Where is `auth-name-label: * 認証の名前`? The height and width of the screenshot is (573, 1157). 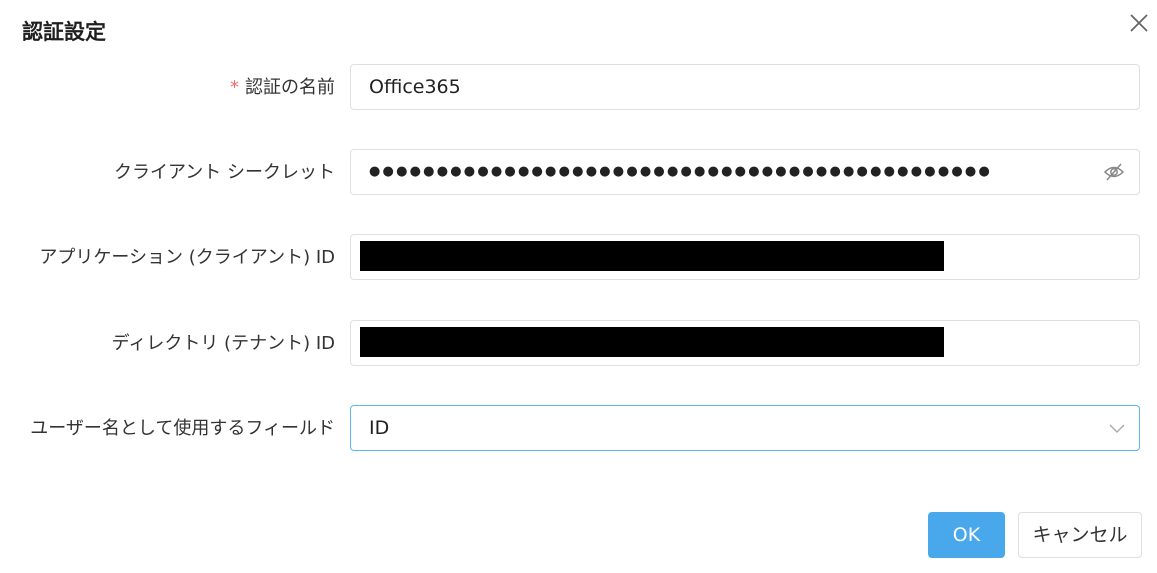 auth-name-label: * 認証の名前 is located at coordinates (282, 88).